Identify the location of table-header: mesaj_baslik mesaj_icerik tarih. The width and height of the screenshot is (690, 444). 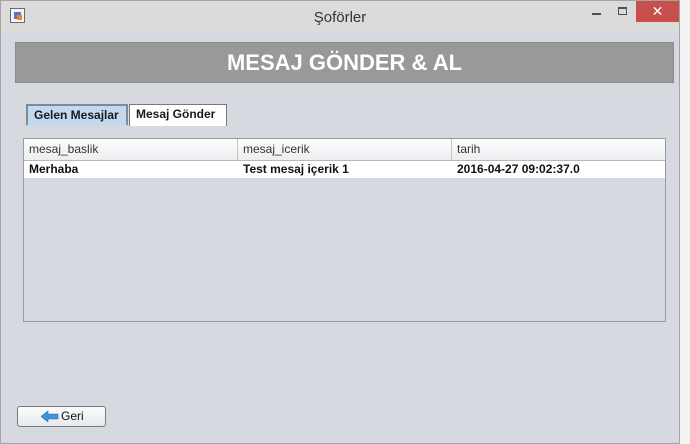
(344, 150).